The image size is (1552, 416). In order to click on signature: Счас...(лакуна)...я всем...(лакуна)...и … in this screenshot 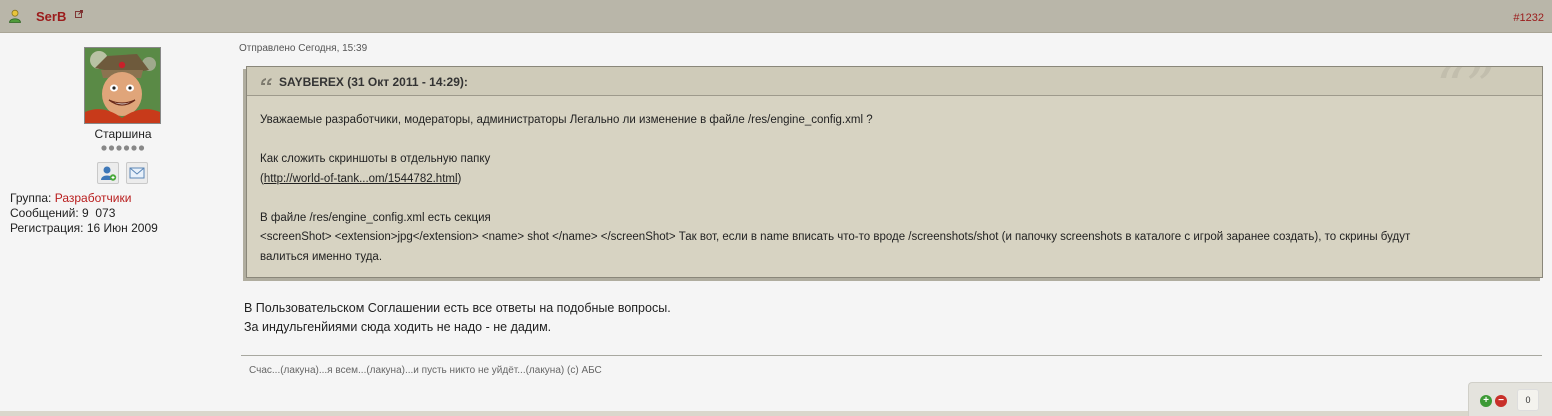, I will do `click(425, 370)`.